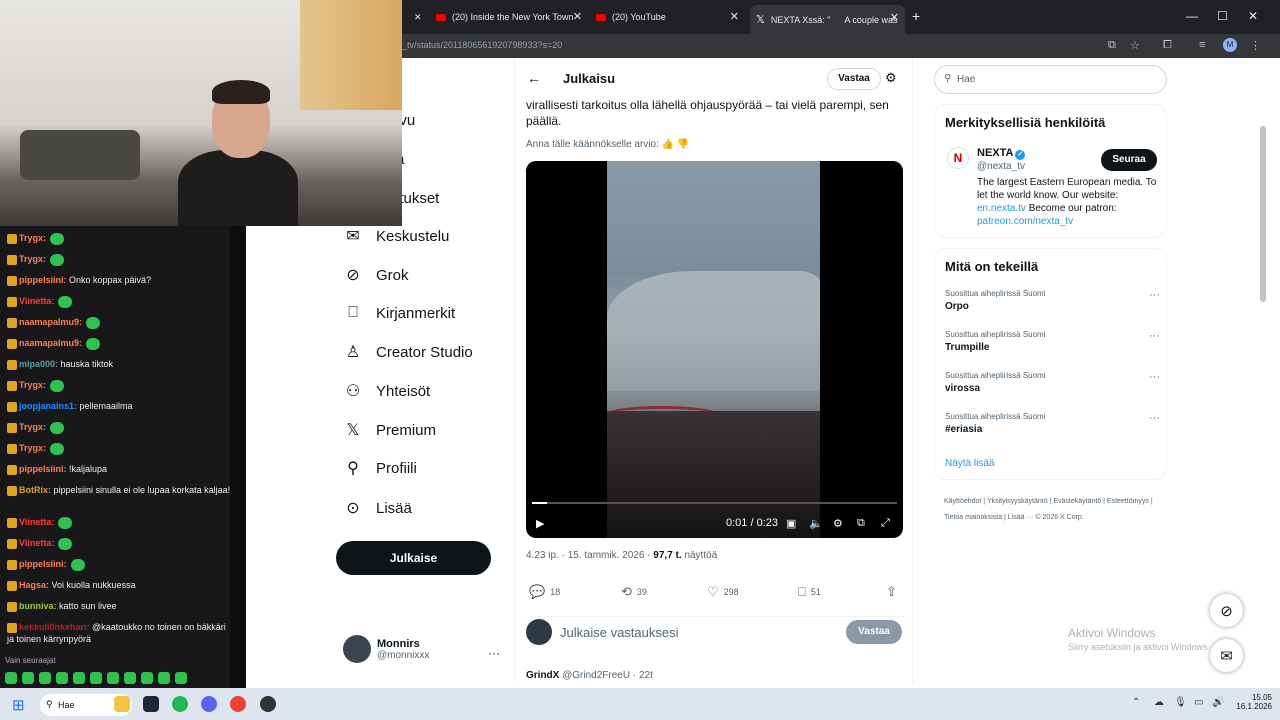  What do you see at coordinates (1159, 702) in the screenshot?
I see `tray-app-icon: ☁` at bounding box center [1159, 702].